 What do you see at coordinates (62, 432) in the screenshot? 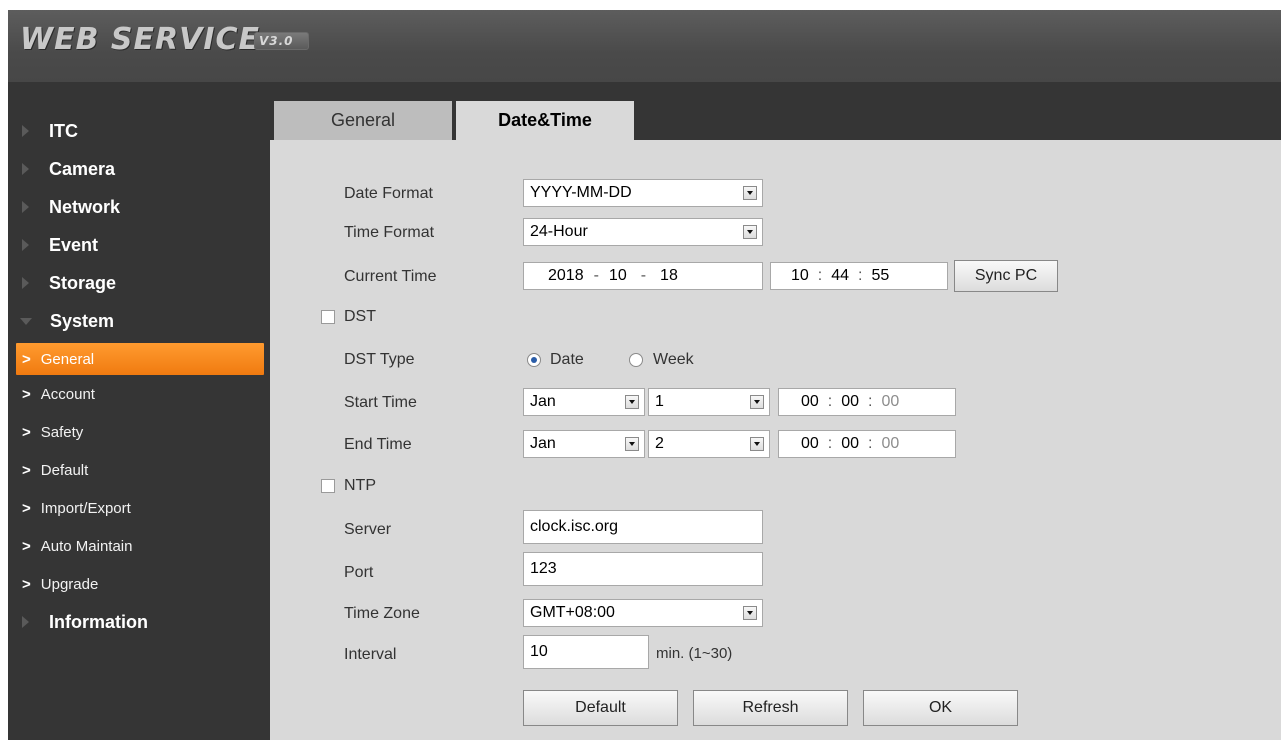
I see `sidebar-subitem-label: Safety` at bounding box center [62, 432].